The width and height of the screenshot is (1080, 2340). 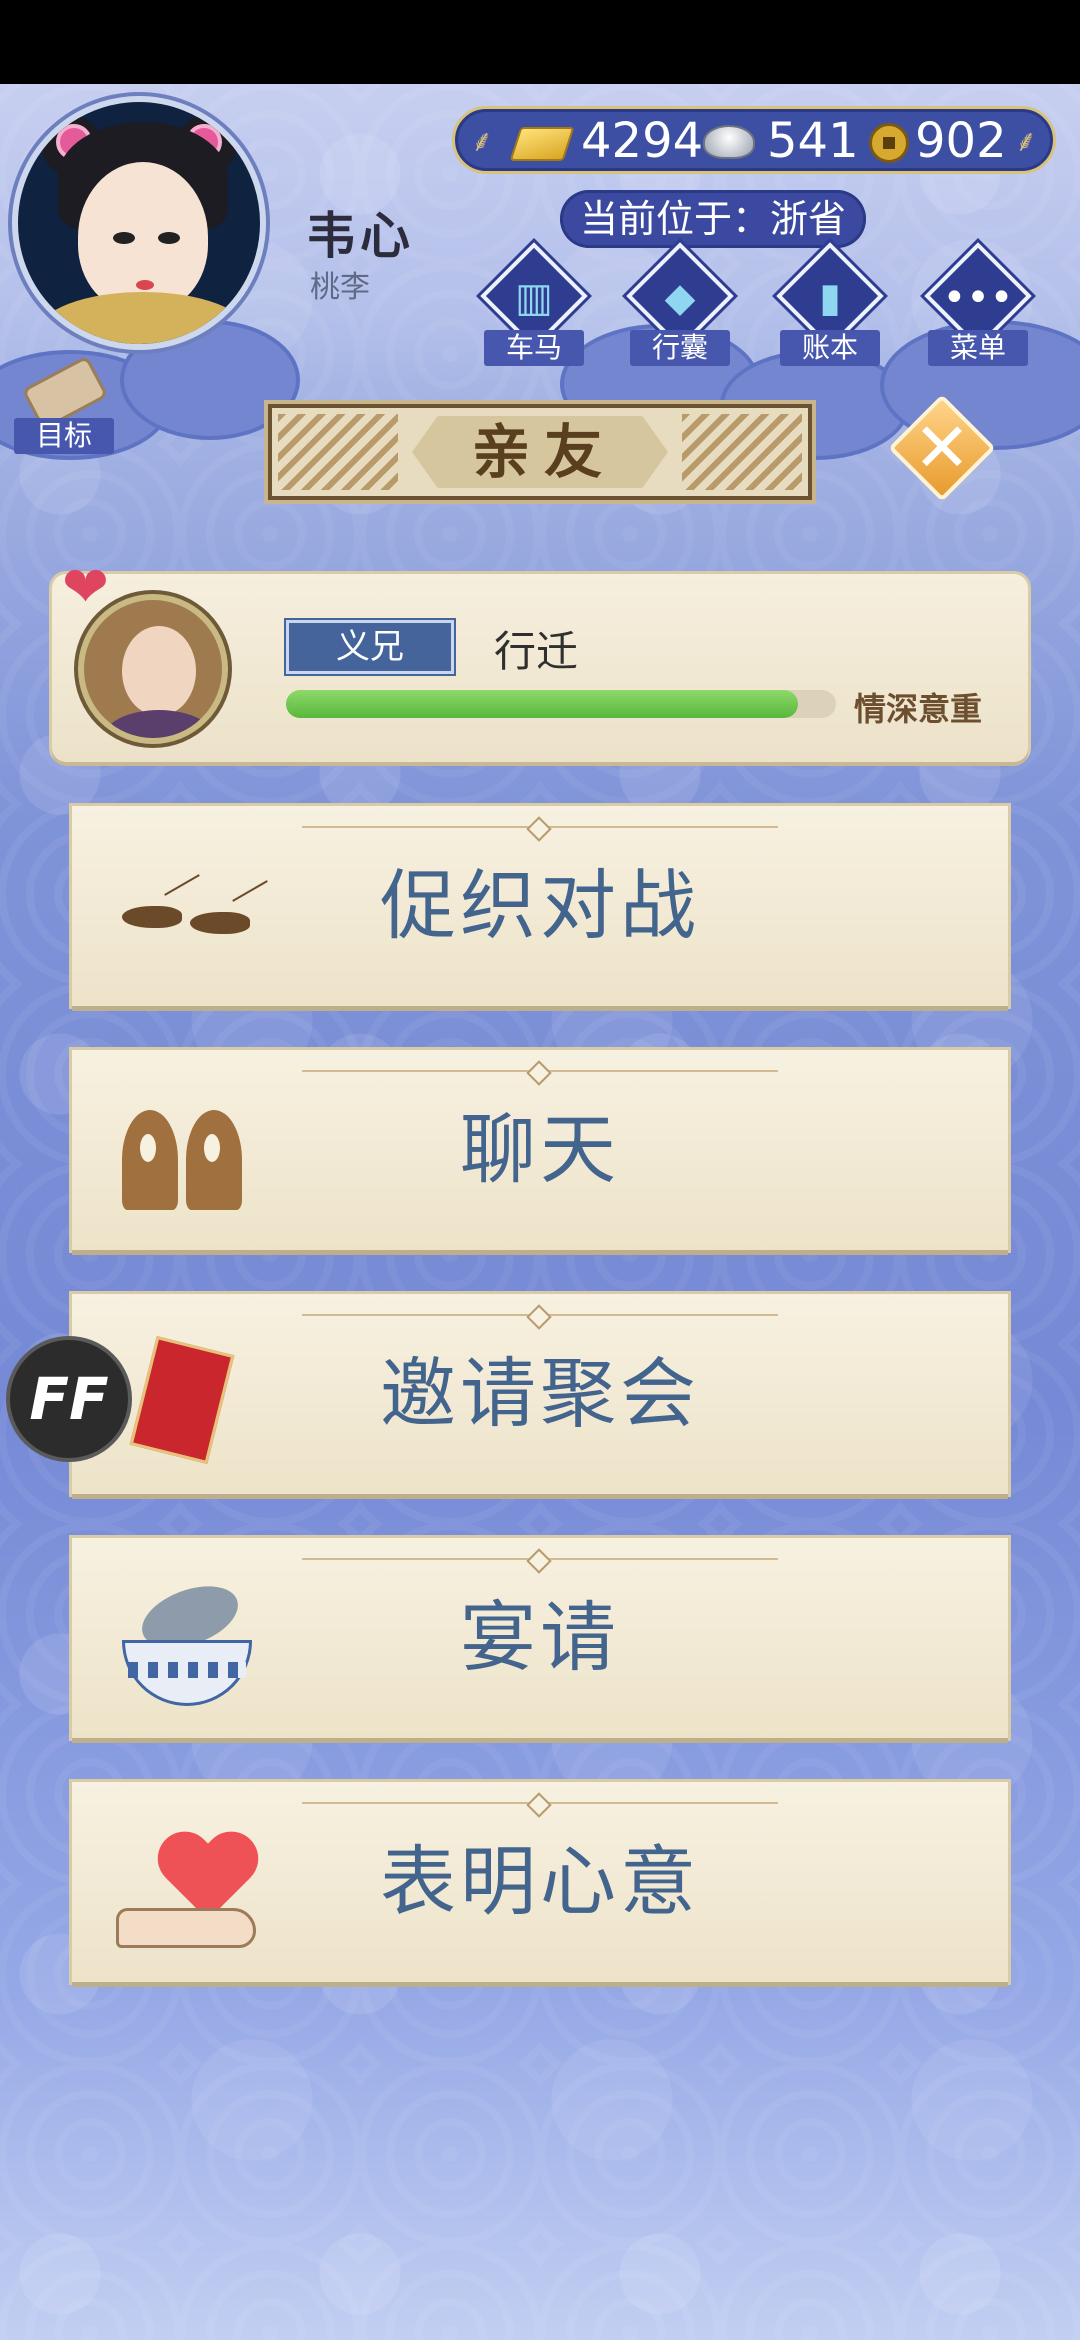 I want to click on action-label: 邀请聚会, so click(x=540, y=1393).